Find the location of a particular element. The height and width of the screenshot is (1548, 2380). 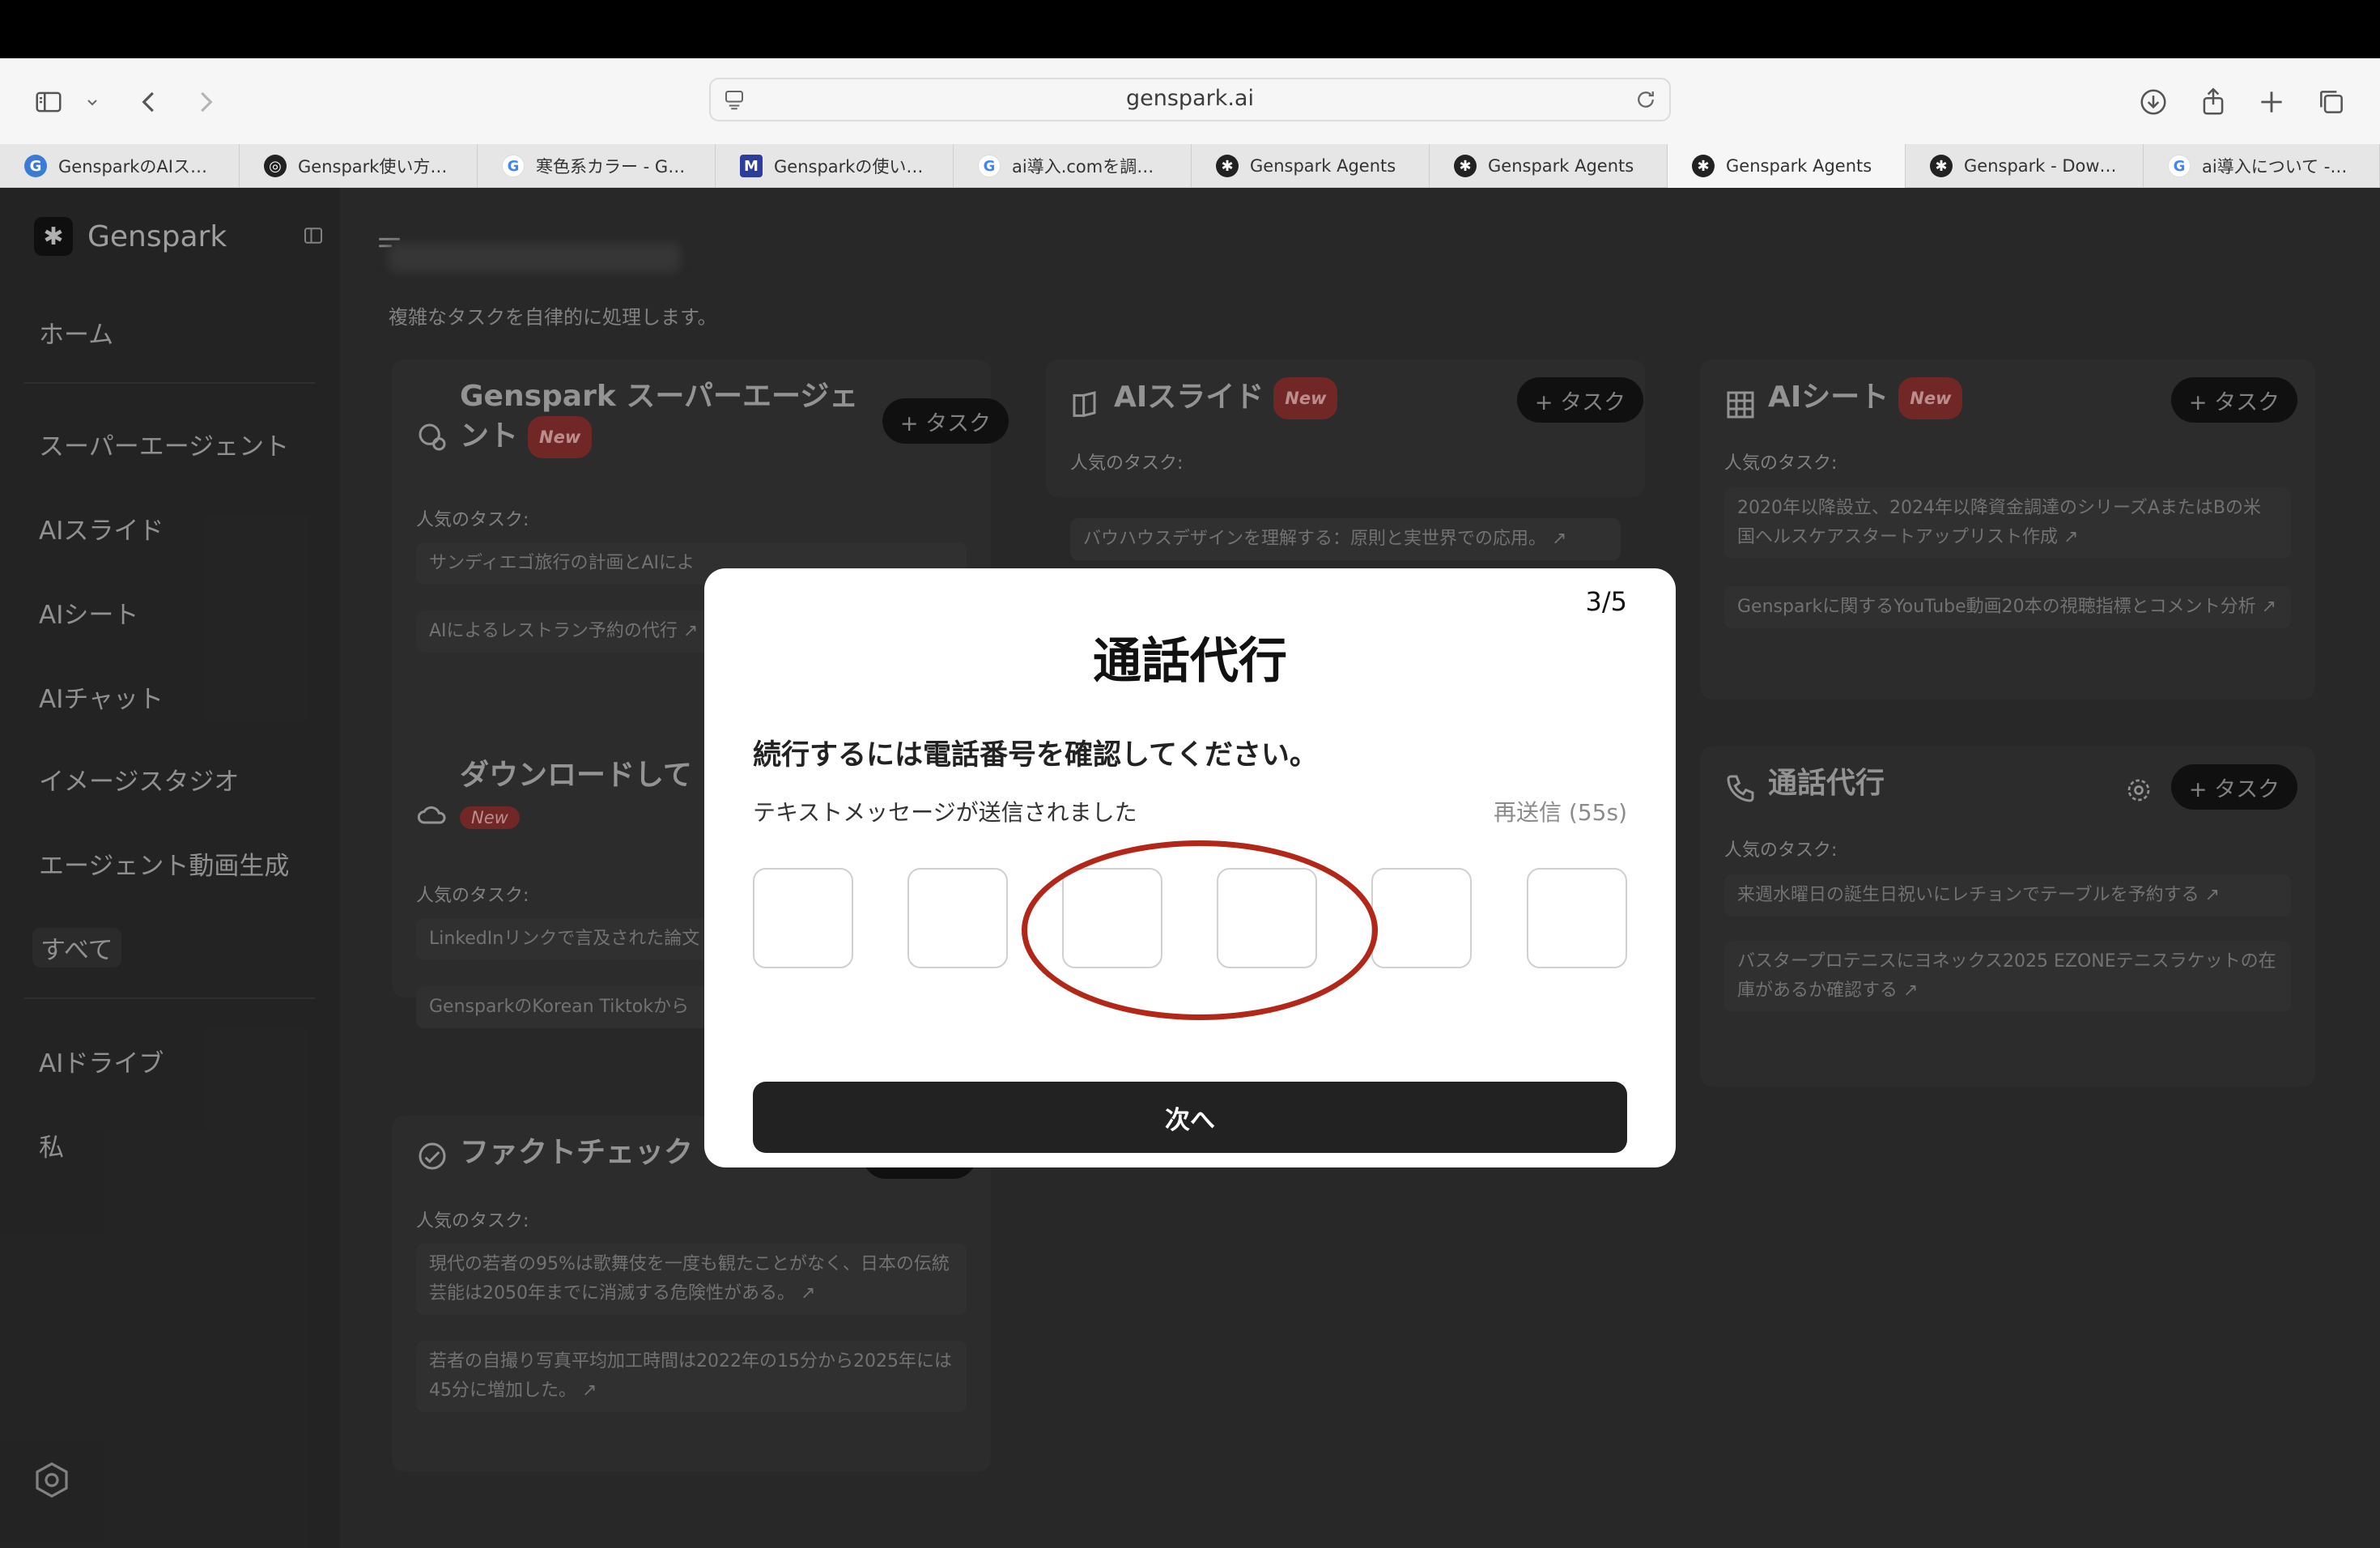

dialog-title: 通話代行 is located at coordinates (1190, 661).